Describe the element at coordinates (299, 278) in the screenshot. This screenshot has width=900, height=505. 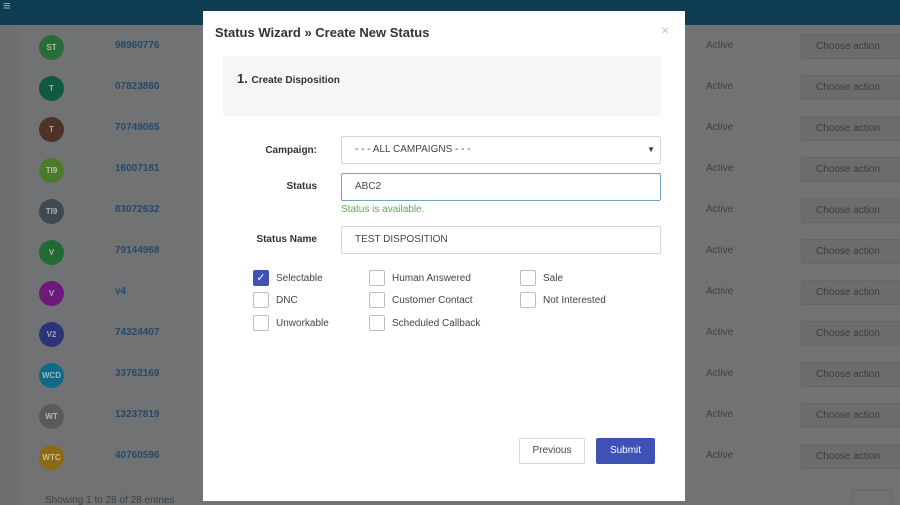
I see `checkbox-label: Selectable` at that location.